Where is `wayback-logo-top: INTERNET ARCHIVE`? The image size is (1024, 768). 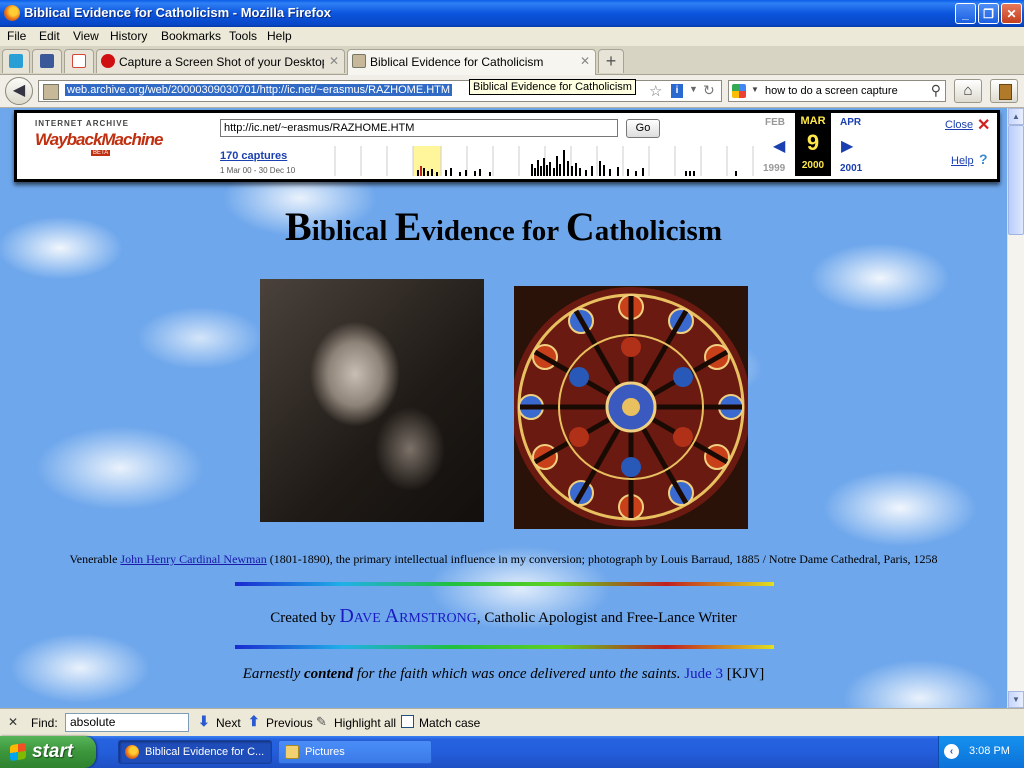
wayback-logo-top: INTERNET ARCHIVE is located at coordinates (82, 123).